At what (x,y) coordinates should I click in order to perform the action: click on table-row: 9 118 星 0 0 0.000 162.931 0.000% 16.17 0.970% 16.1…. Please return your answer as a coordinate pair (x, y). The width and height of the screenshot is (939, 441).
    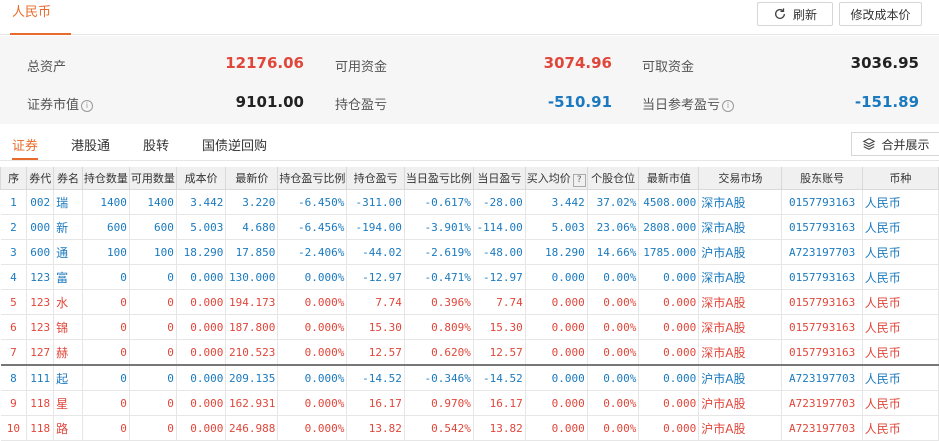
    Looking at the image, I should click on (469, 403).